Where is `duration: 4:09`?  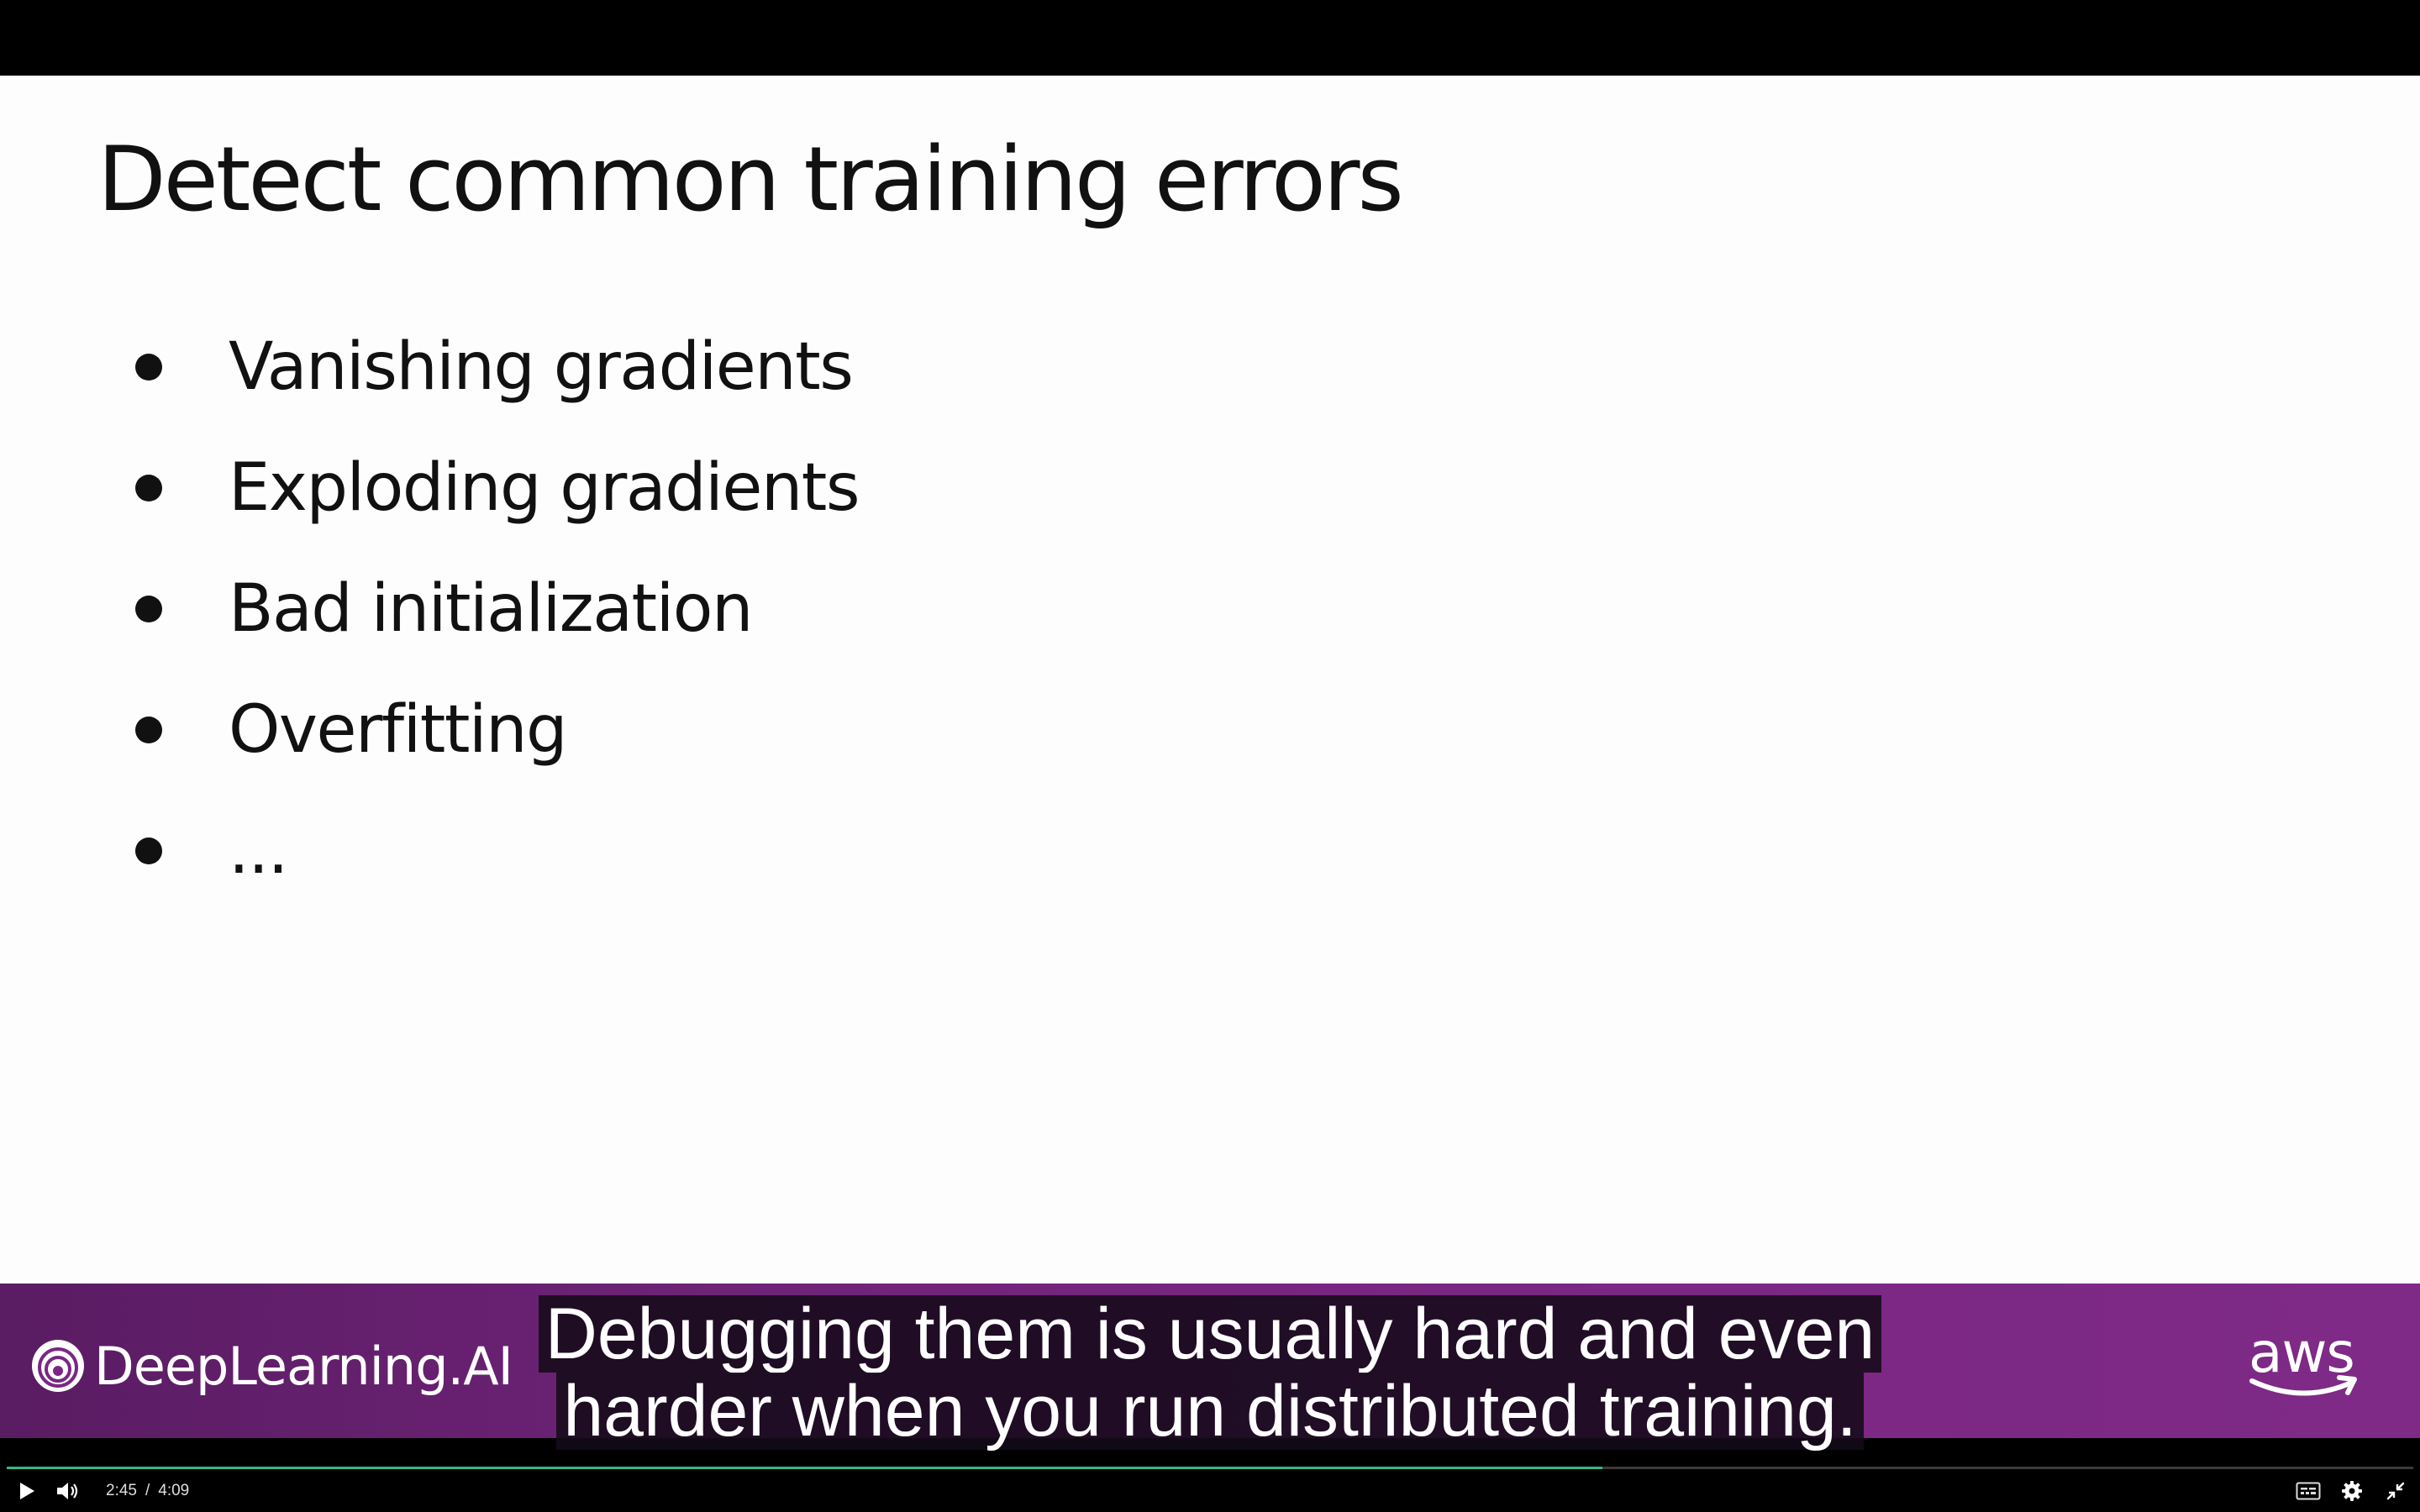 duration: 4:09 is located at coordinates (174, 1490).